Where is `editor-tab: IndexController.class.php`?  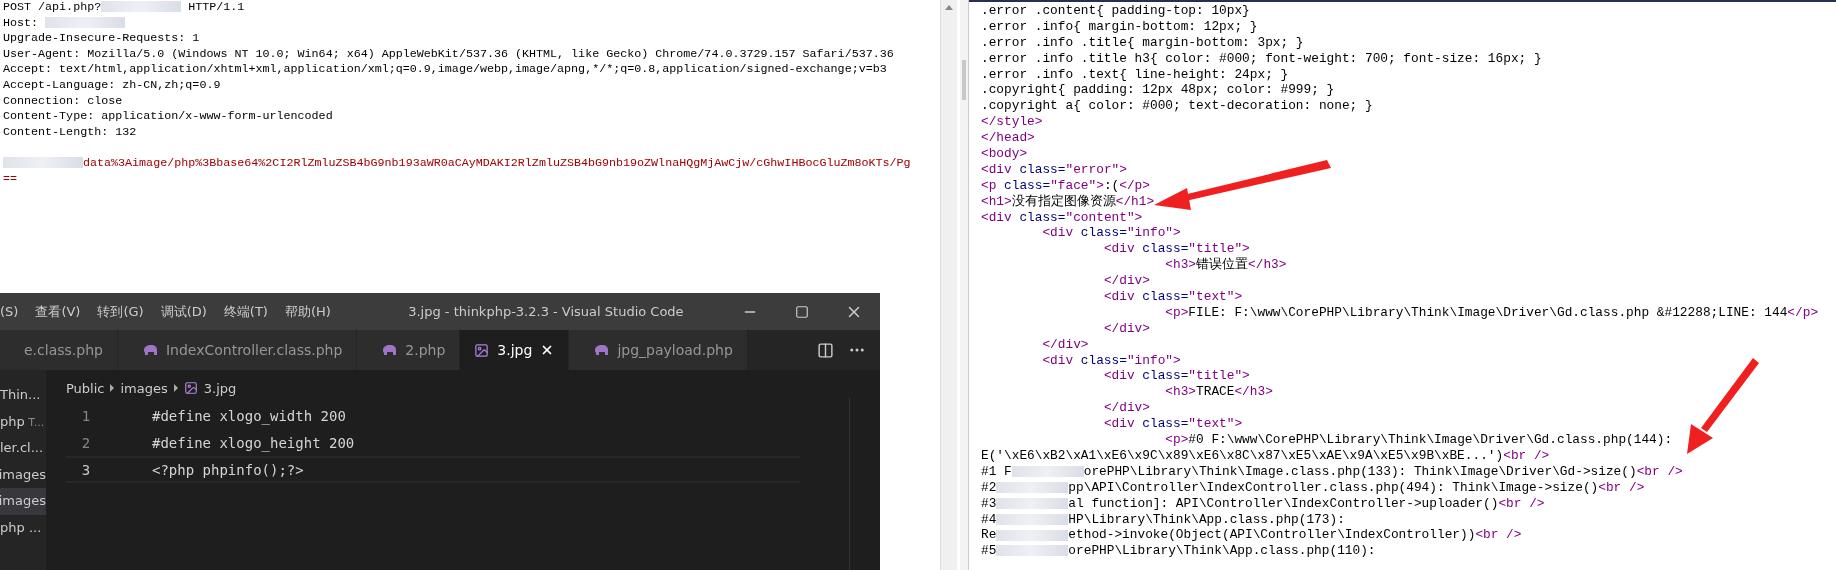
editor-tab: IndexController.class.php is located at coordinates (237, 350).